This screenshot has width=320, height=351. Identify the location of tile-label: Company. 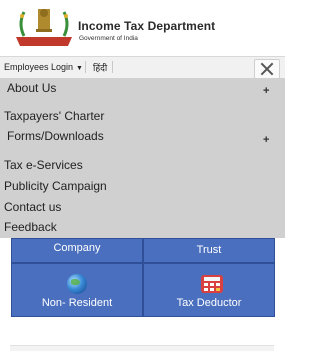
(77, 248).